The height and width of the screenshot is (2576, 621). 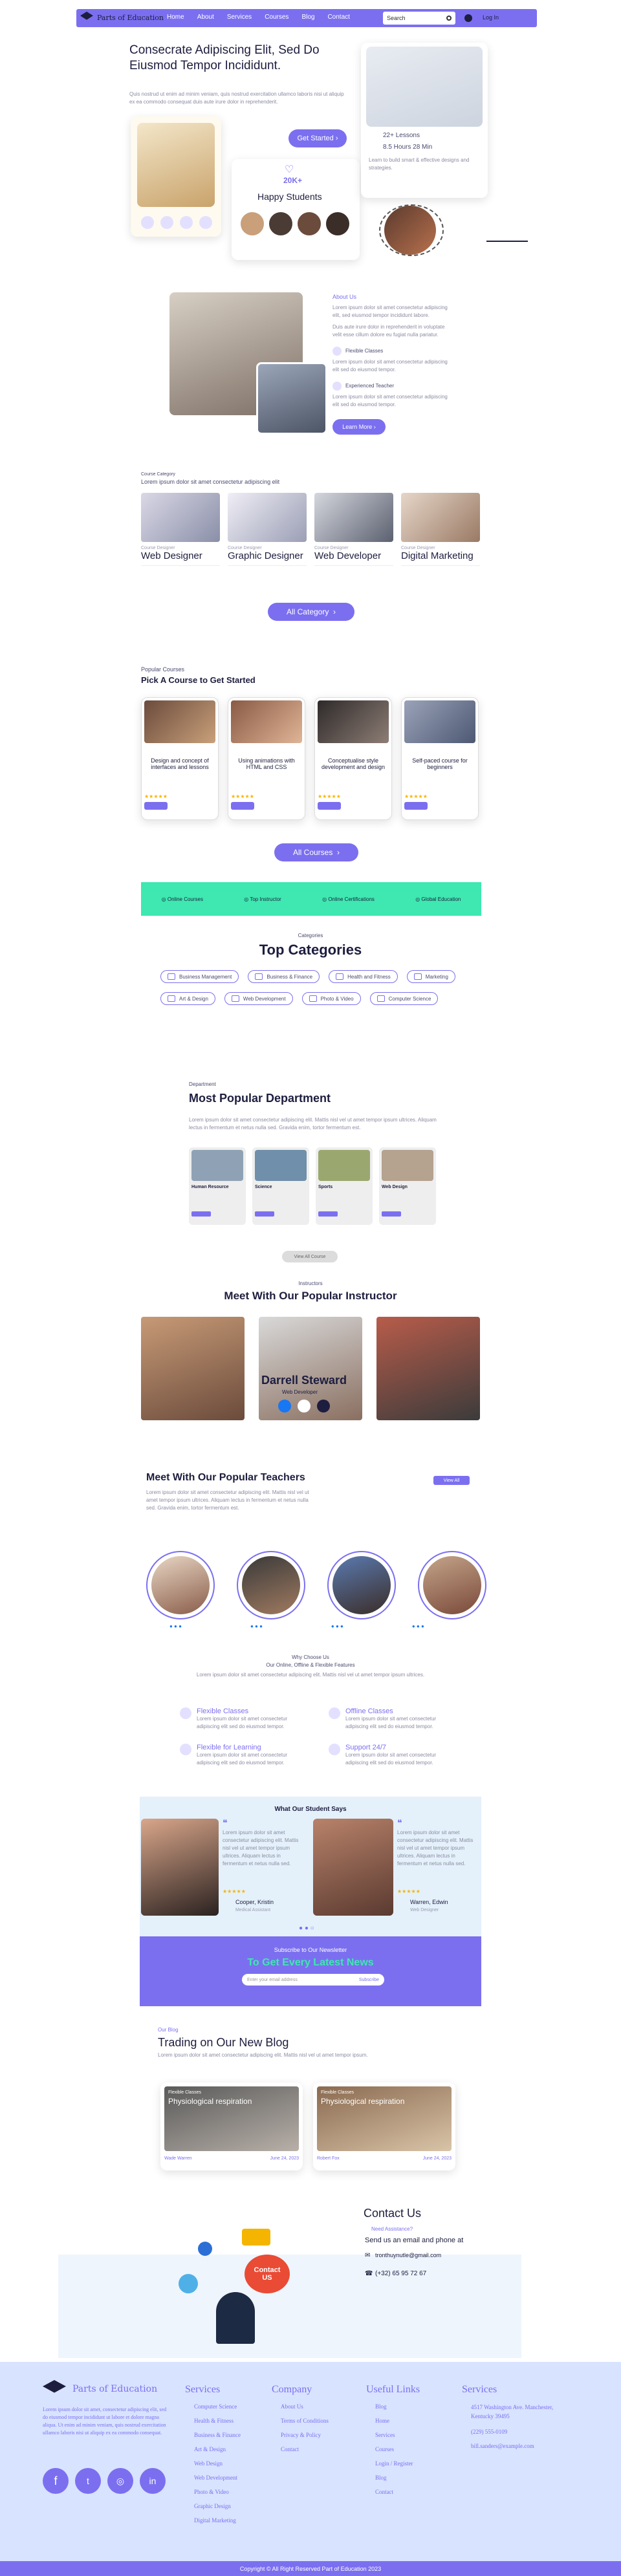 What do you see at coordinates (120, 2481) in the screenshot?
I see `instagram-icon: ◎` at bounding box center [120, 2481].